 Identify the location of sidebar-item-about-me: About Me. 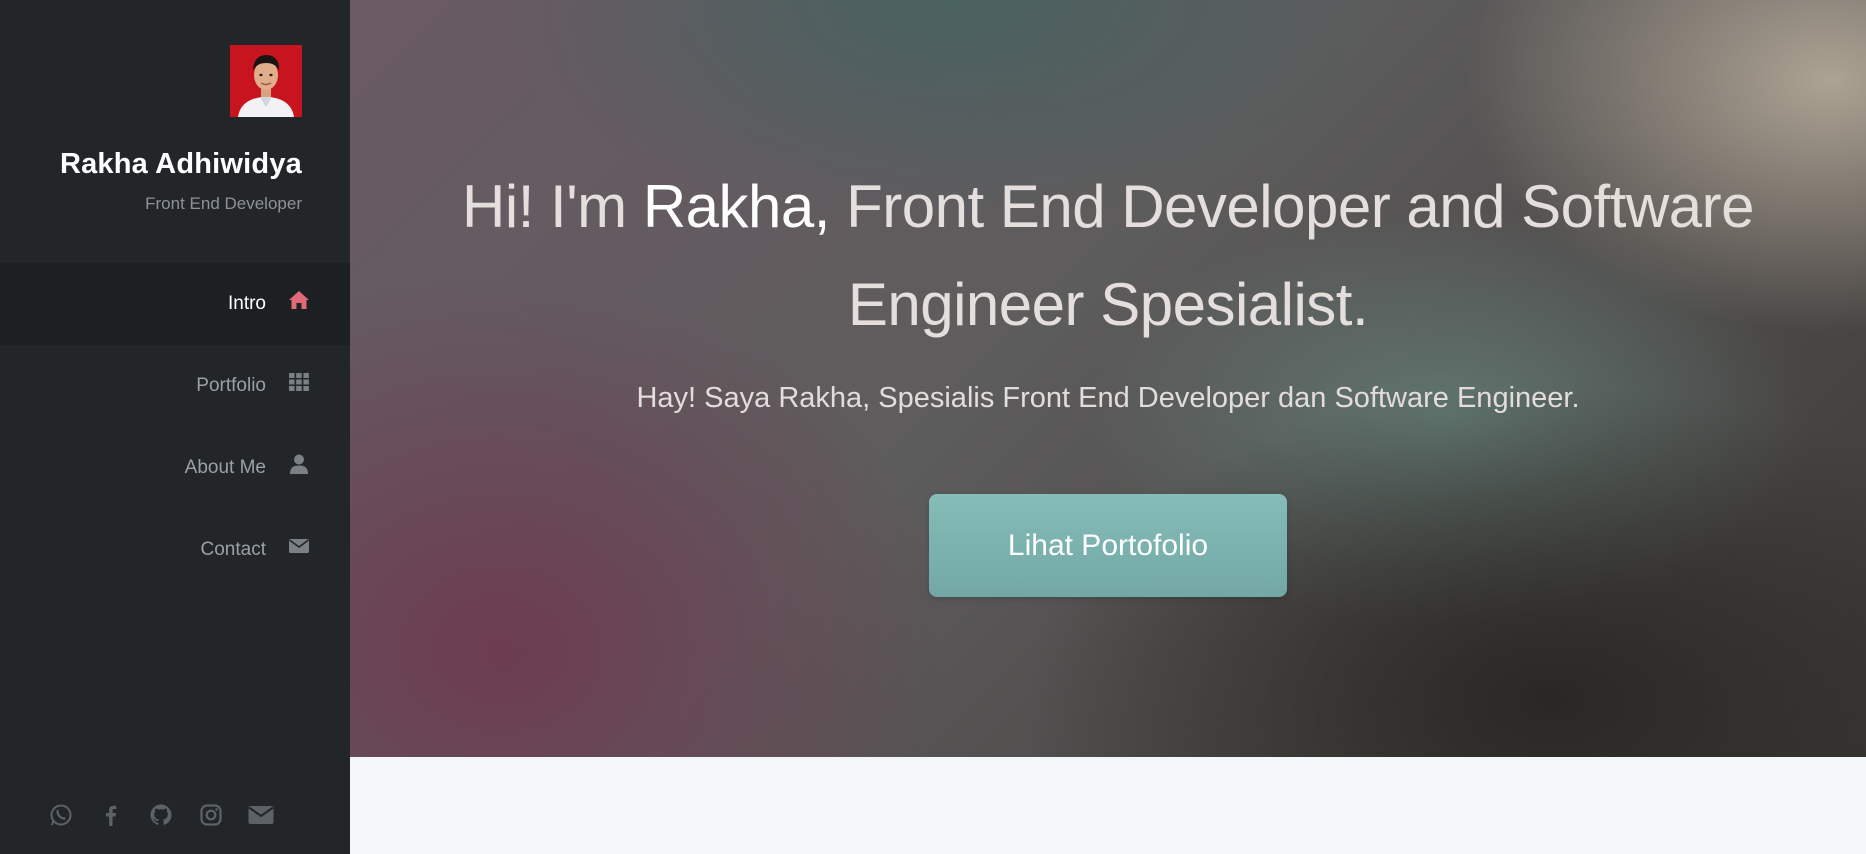
(175, 468).